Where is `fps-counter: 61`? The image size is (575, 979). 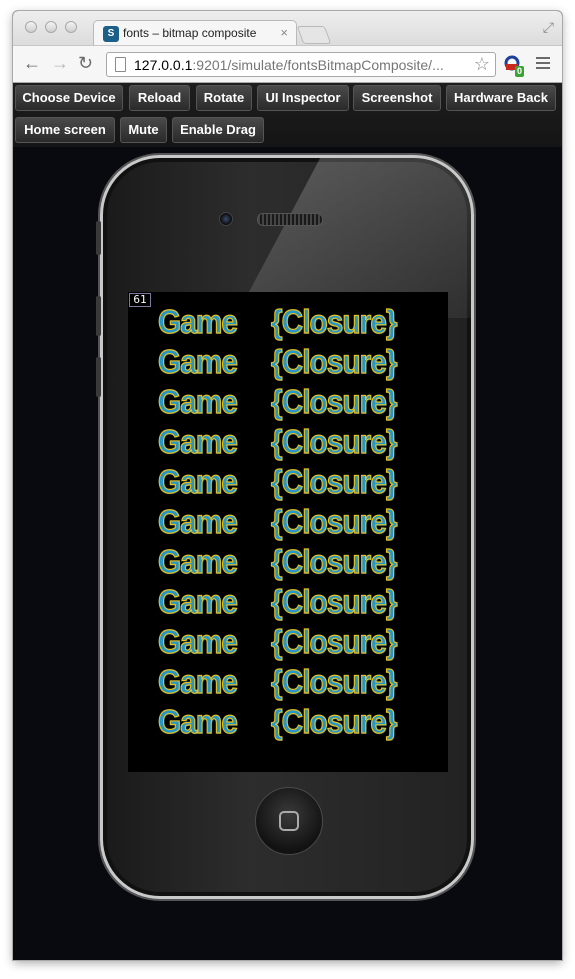
fps-counter: 61 is located at coordinates (140, 300).